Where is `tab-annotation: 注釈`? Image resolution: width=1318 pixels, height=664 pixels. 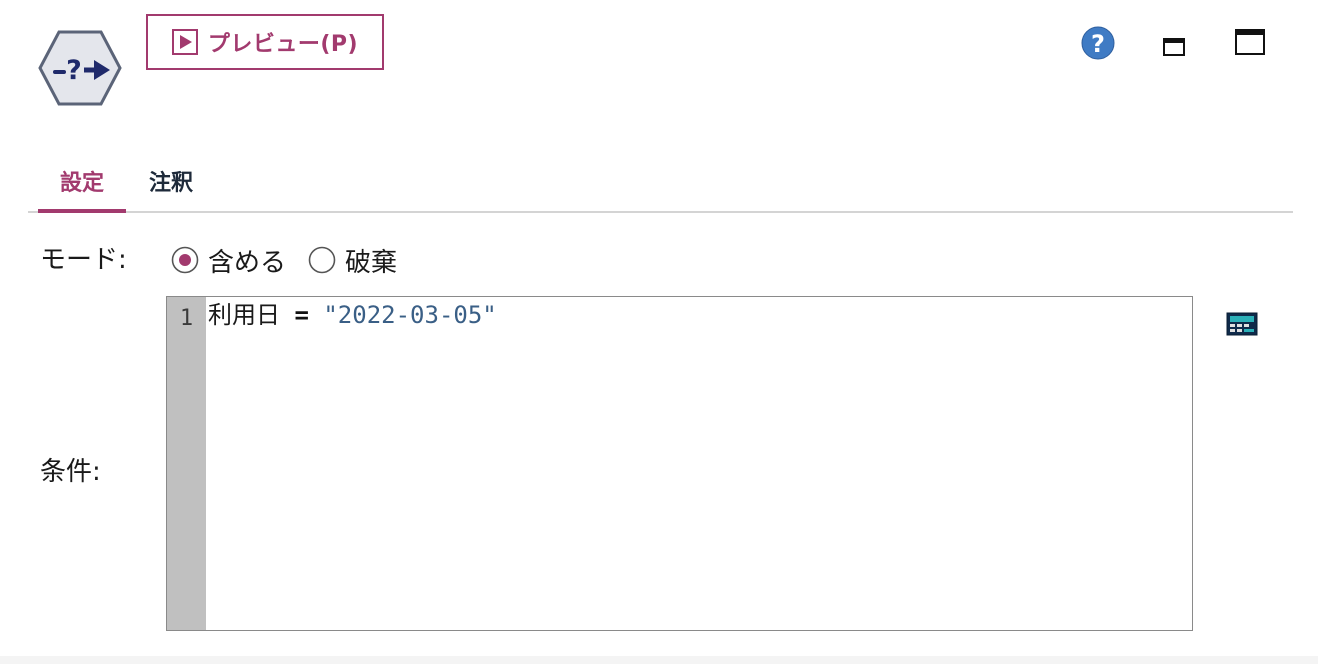
tab-annotation: 注釈 is located at coordinates (171, 181).